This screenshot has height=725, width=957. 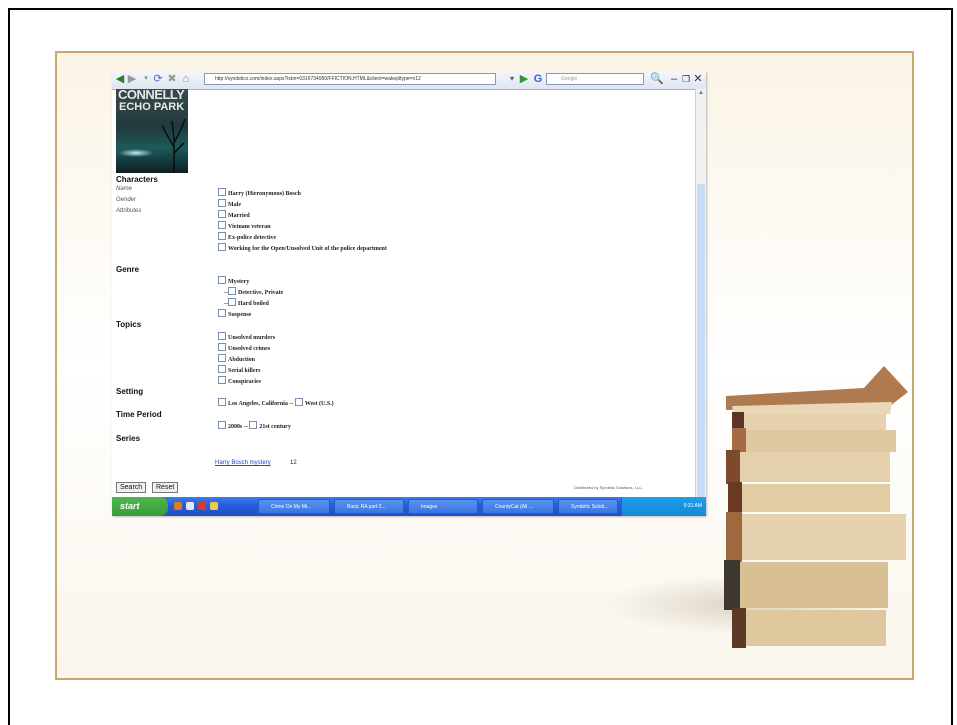 What do you see at coordinates (165, 487) in the screenshot?
I see `reset-button: Reset` at bounding box center [165, 487].